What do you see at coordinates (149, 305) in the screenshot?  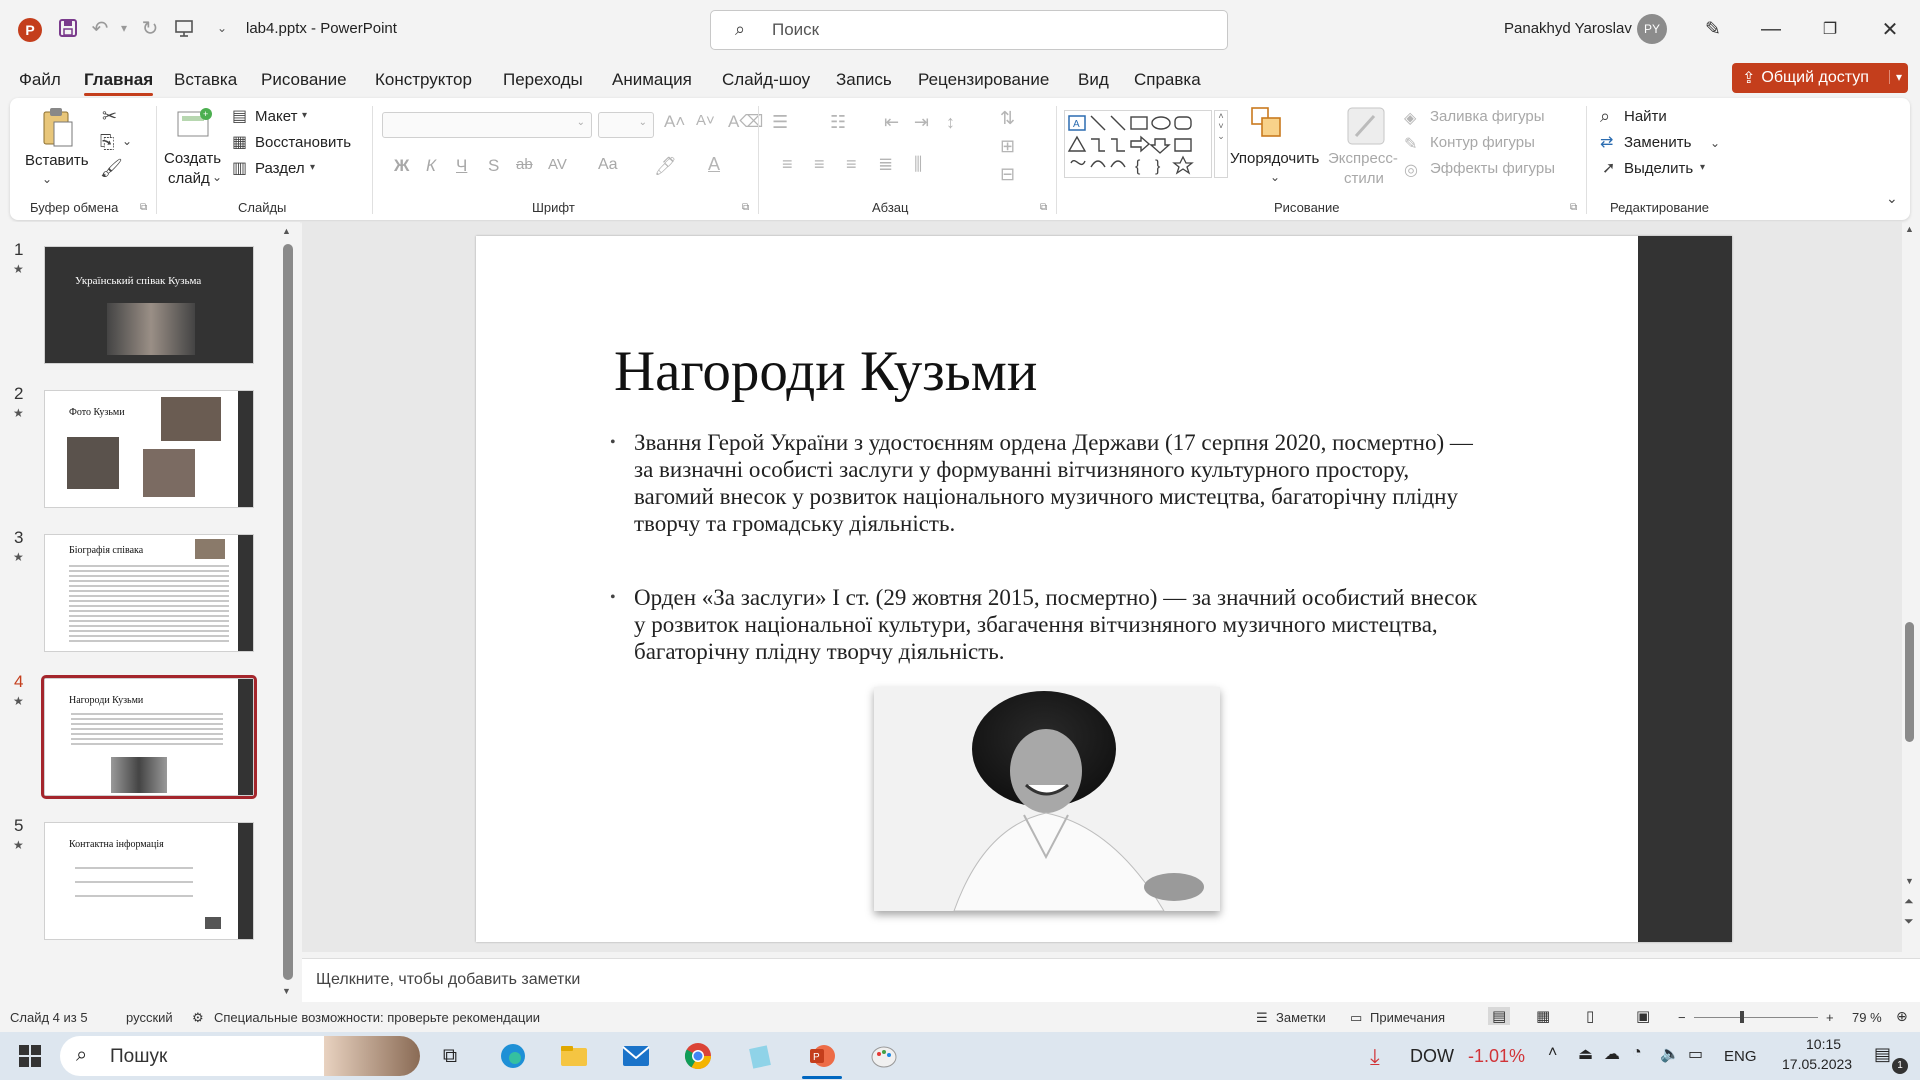 I see `slide-thumbnail-1: Український співак Кузьма` at bounding box center [149, 305].